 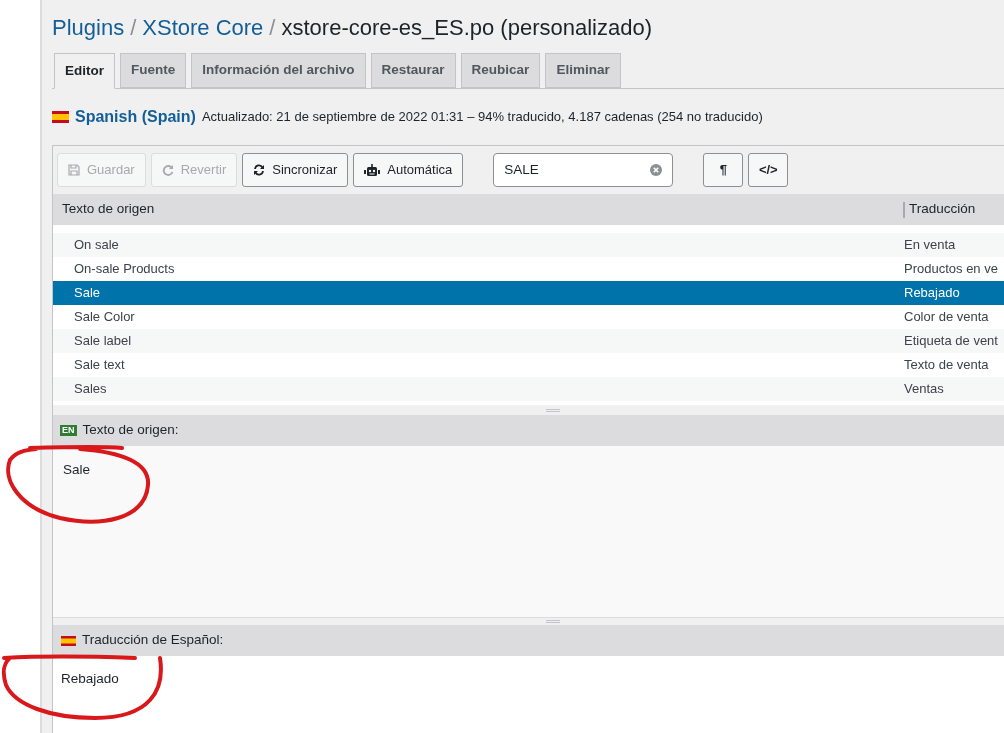 What do you see at coordinates (528, 341) in the screenshot?
I see `table-row: Sale label Etiqueta de vent` at bounding box center [528, 341].